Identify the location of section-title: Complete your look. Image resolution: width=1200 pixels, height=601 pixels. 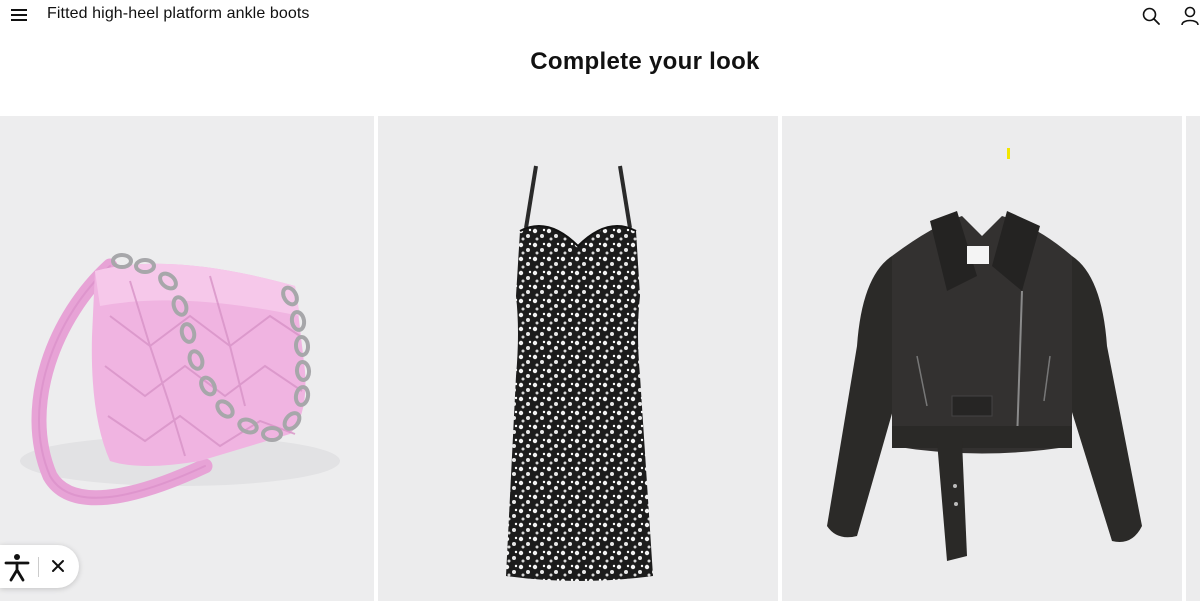
(645, 61).